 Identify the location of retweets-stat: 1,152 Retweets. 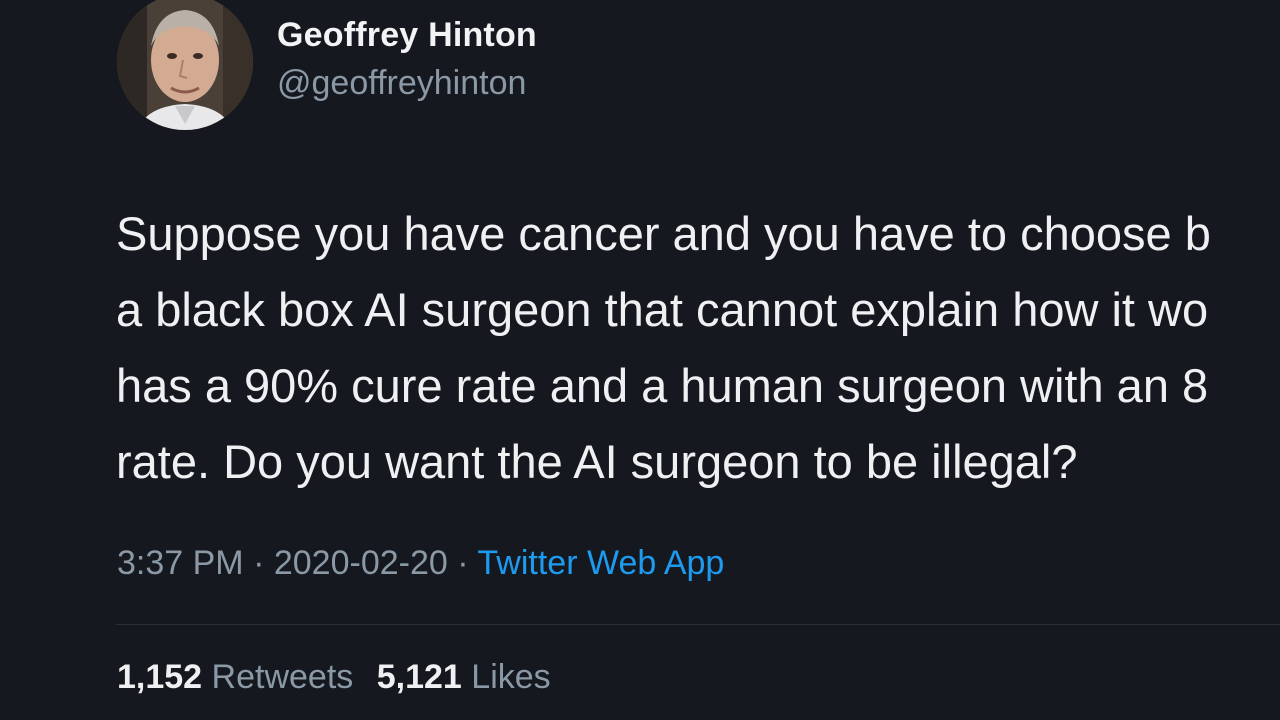
(235, 677).